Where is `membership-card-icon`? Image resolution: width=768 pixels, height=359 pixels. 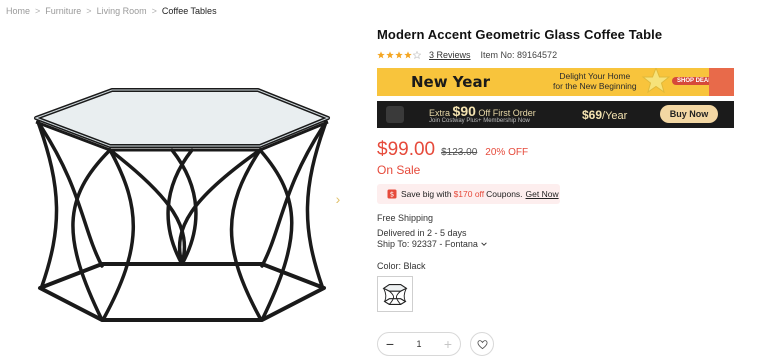
membership-card-icon is located at coordinates (395, 114).